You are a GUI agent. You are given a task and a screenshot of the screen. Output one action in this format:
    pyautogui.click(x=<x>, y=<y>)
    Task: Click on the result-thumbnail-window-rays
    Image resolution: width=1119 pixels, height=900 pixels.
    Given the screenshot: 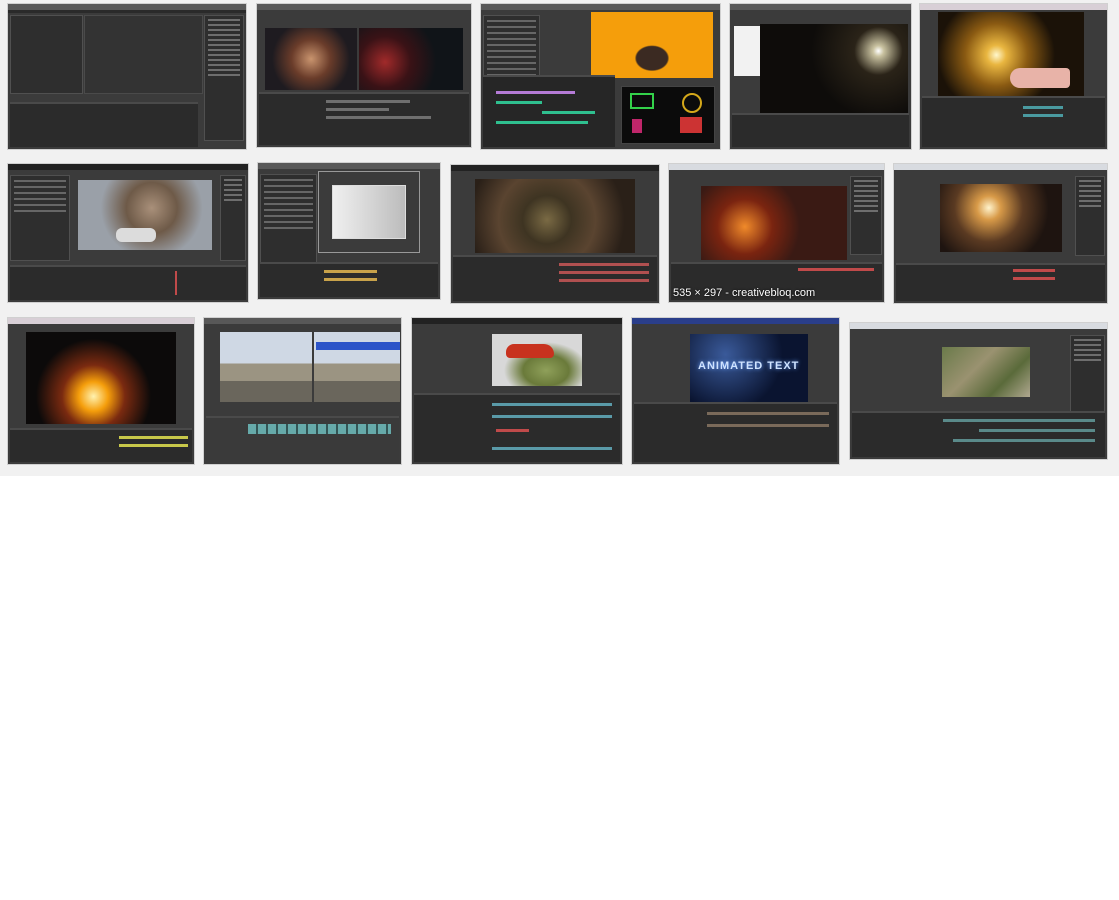 What is the action you would take?
    pyautogui.click(x=1000, y=233)
    